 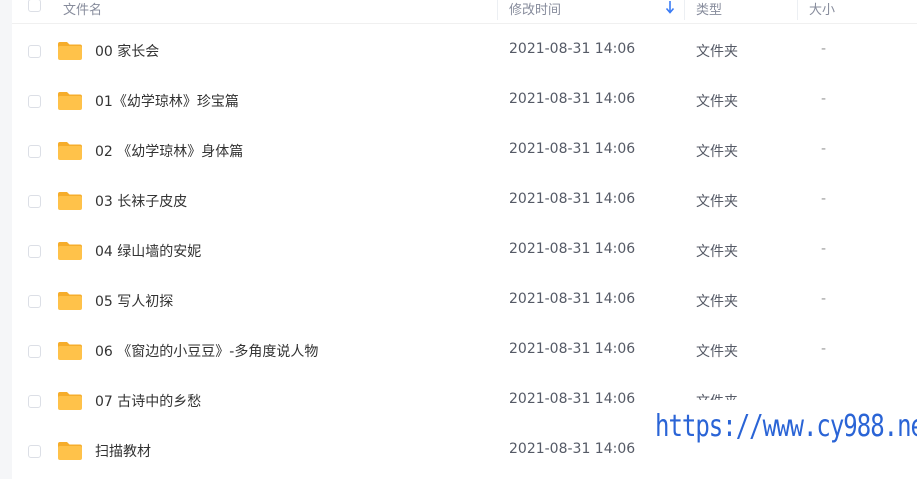 What do you see at coordinates (6, 239) in the screenshot?
I see `left-panel-edge` at bounding box center [6, 239].